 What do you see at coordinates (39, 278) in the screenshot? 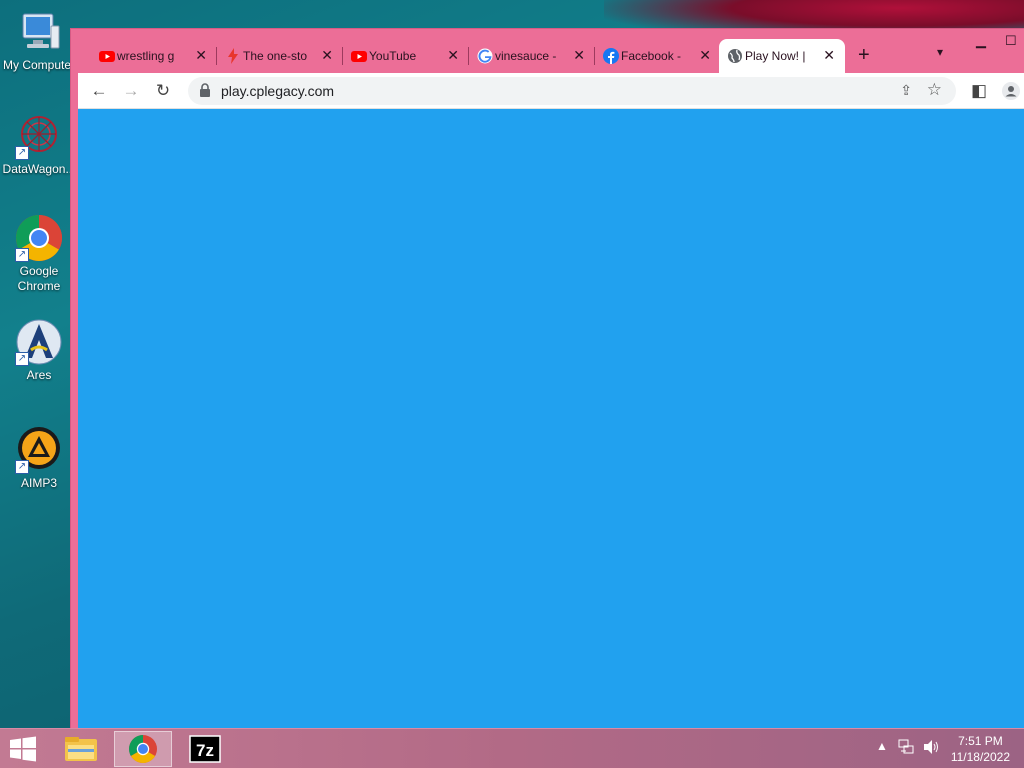
I see `desktop-icon-label: Google Chrome` at bounding box center [39, 278].